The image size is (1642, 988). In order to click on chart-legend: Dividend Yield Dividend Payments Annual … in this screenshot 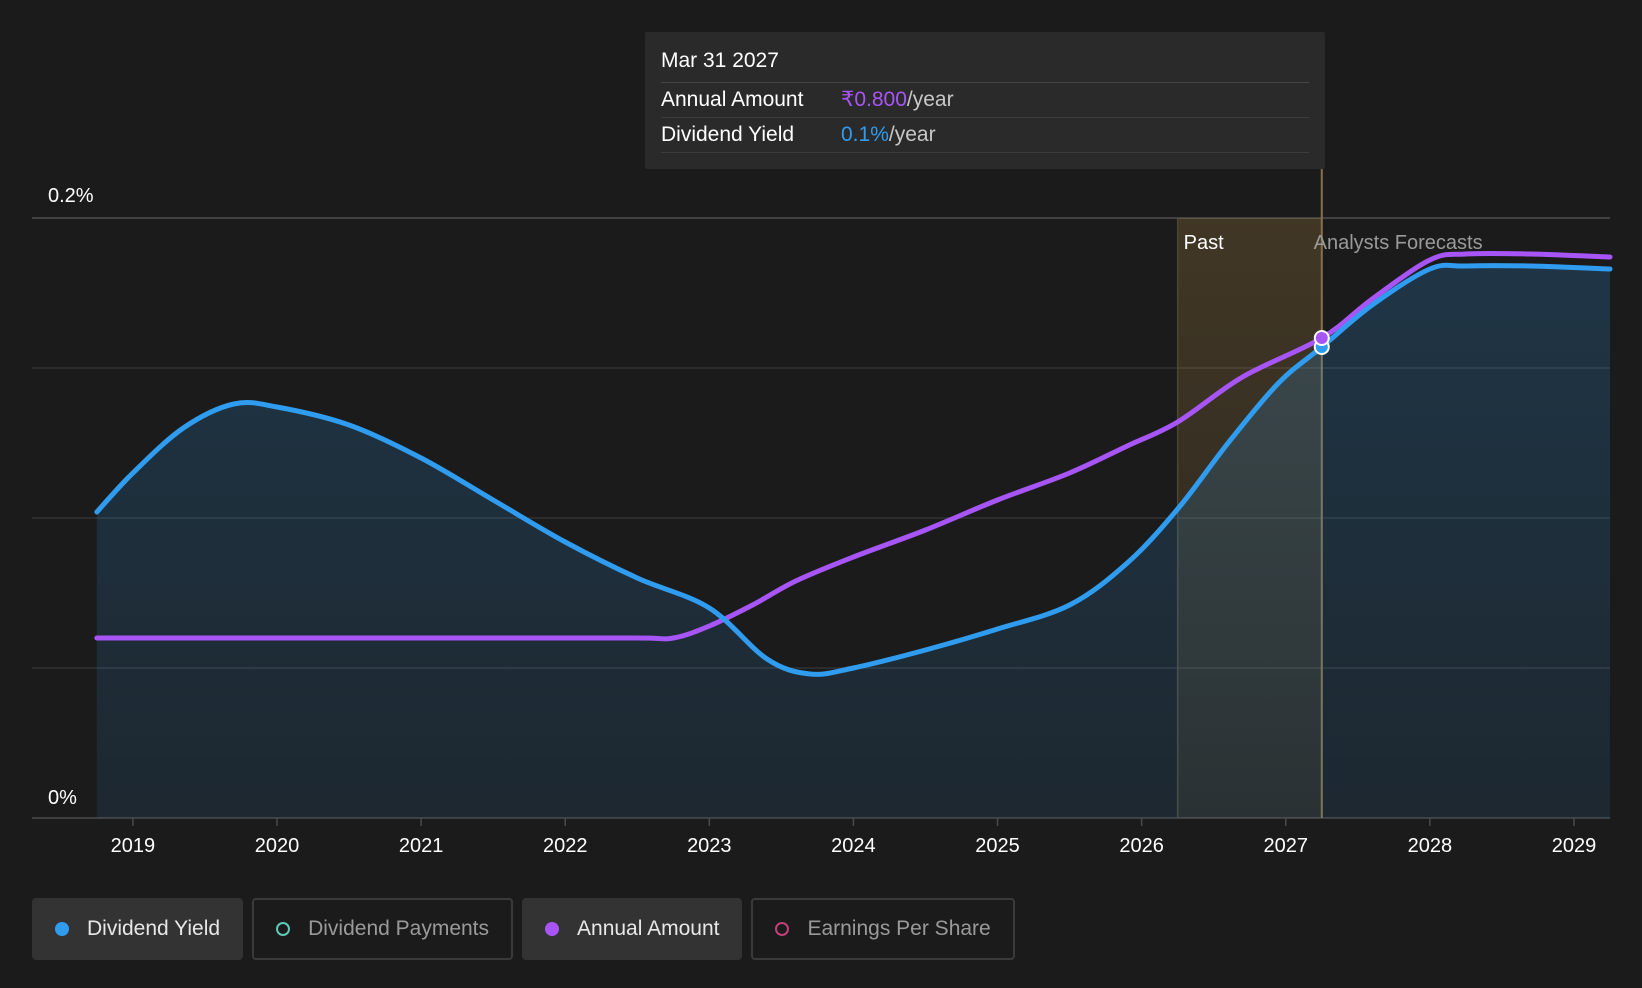, I will do `click(523, 929)`.